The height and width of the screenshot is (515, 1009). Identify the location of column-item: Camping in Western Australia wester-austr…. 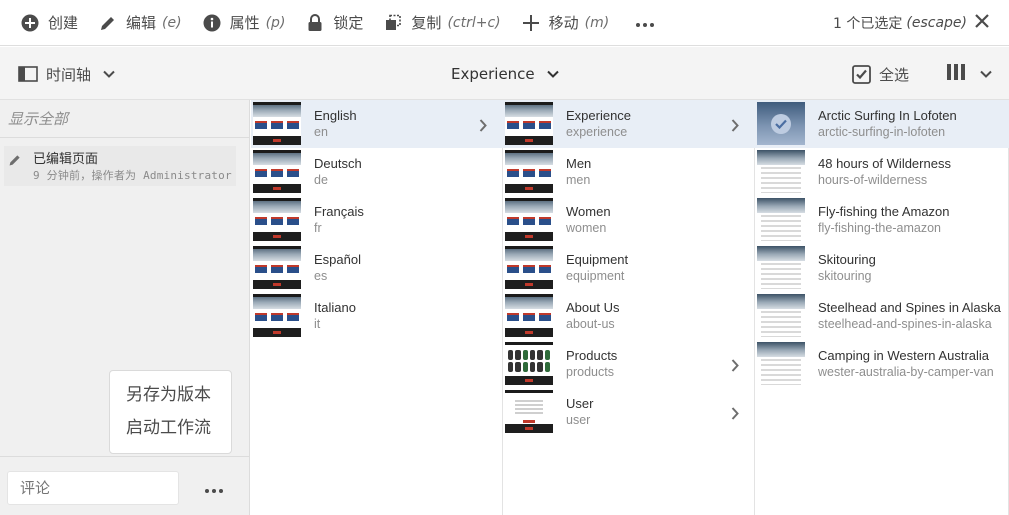
(882, 364).